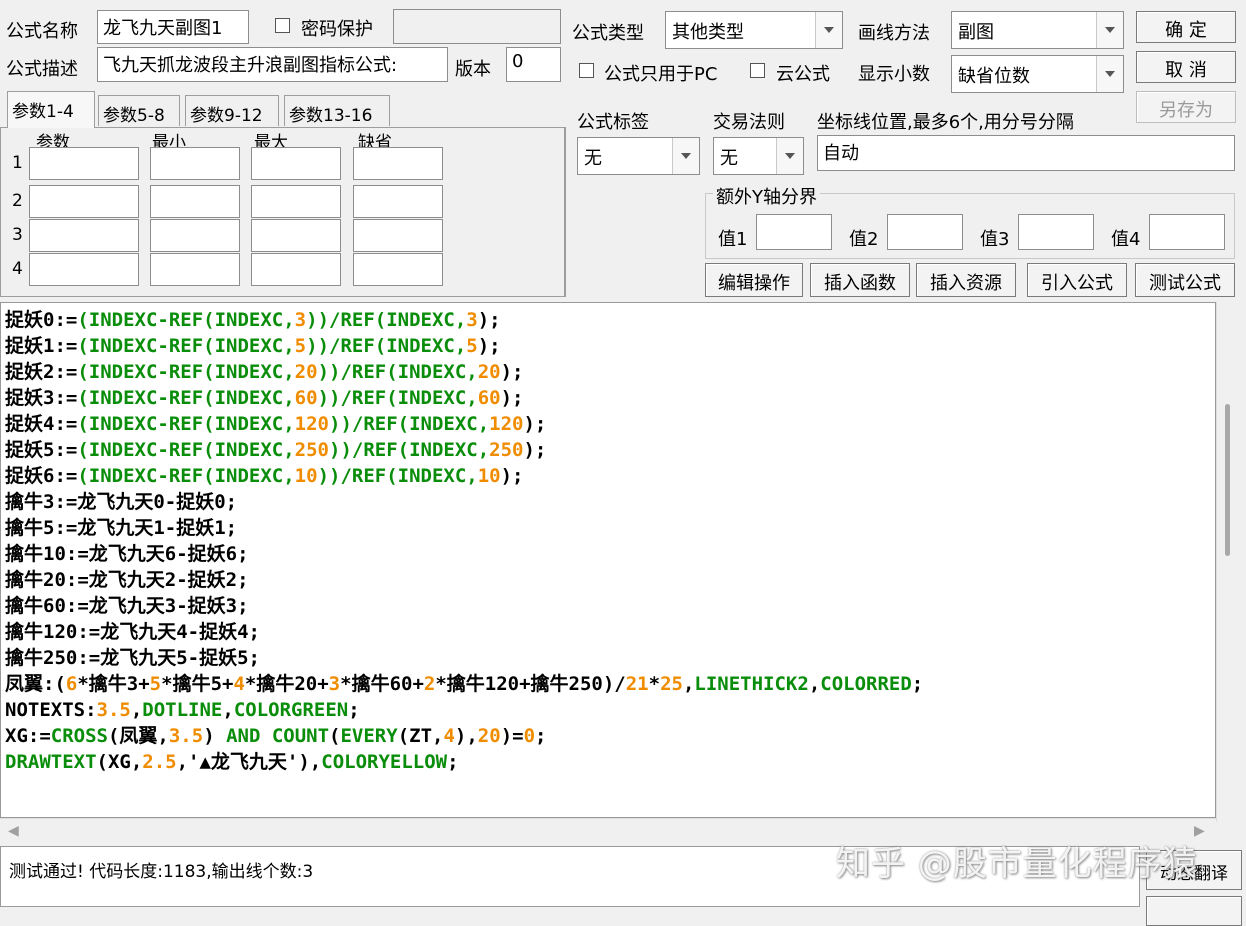  I want to click on tab-params-9-12: 参数9-12, so click(232, 110).